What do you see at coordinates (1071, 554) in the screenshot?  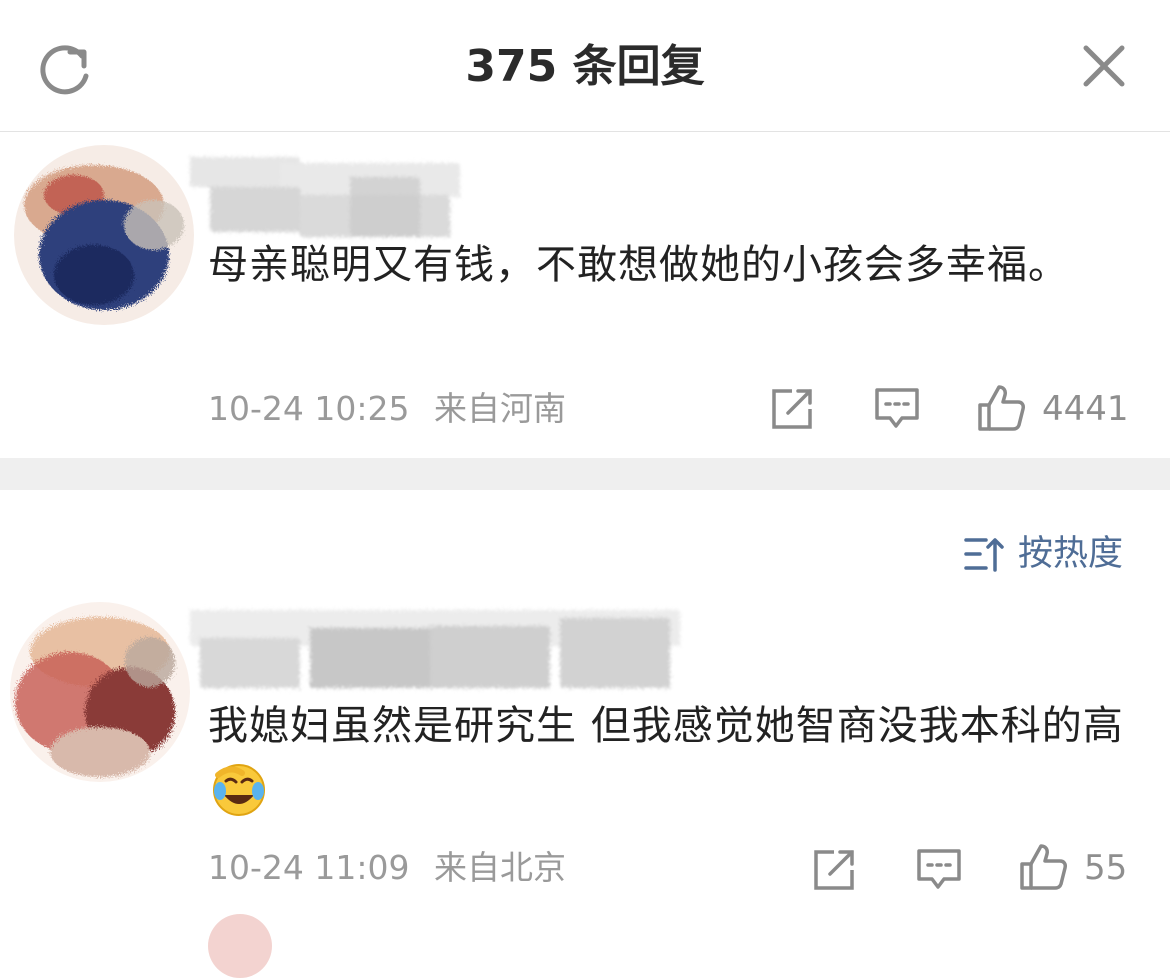 I see `sort-label: 按热度` at bounding box center [1071, 554].